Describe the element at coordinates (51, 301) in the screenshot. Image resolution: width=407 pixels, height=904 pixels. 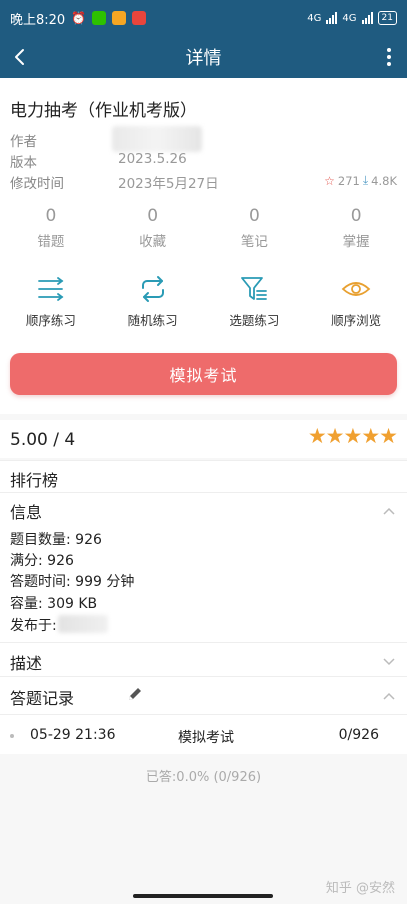
I see `sequential-practice-button: 顺序练习` at that location.